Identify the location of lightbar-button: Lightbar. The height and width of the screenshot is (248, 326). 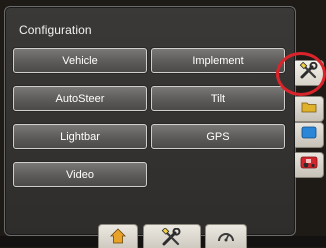
(80, 136).